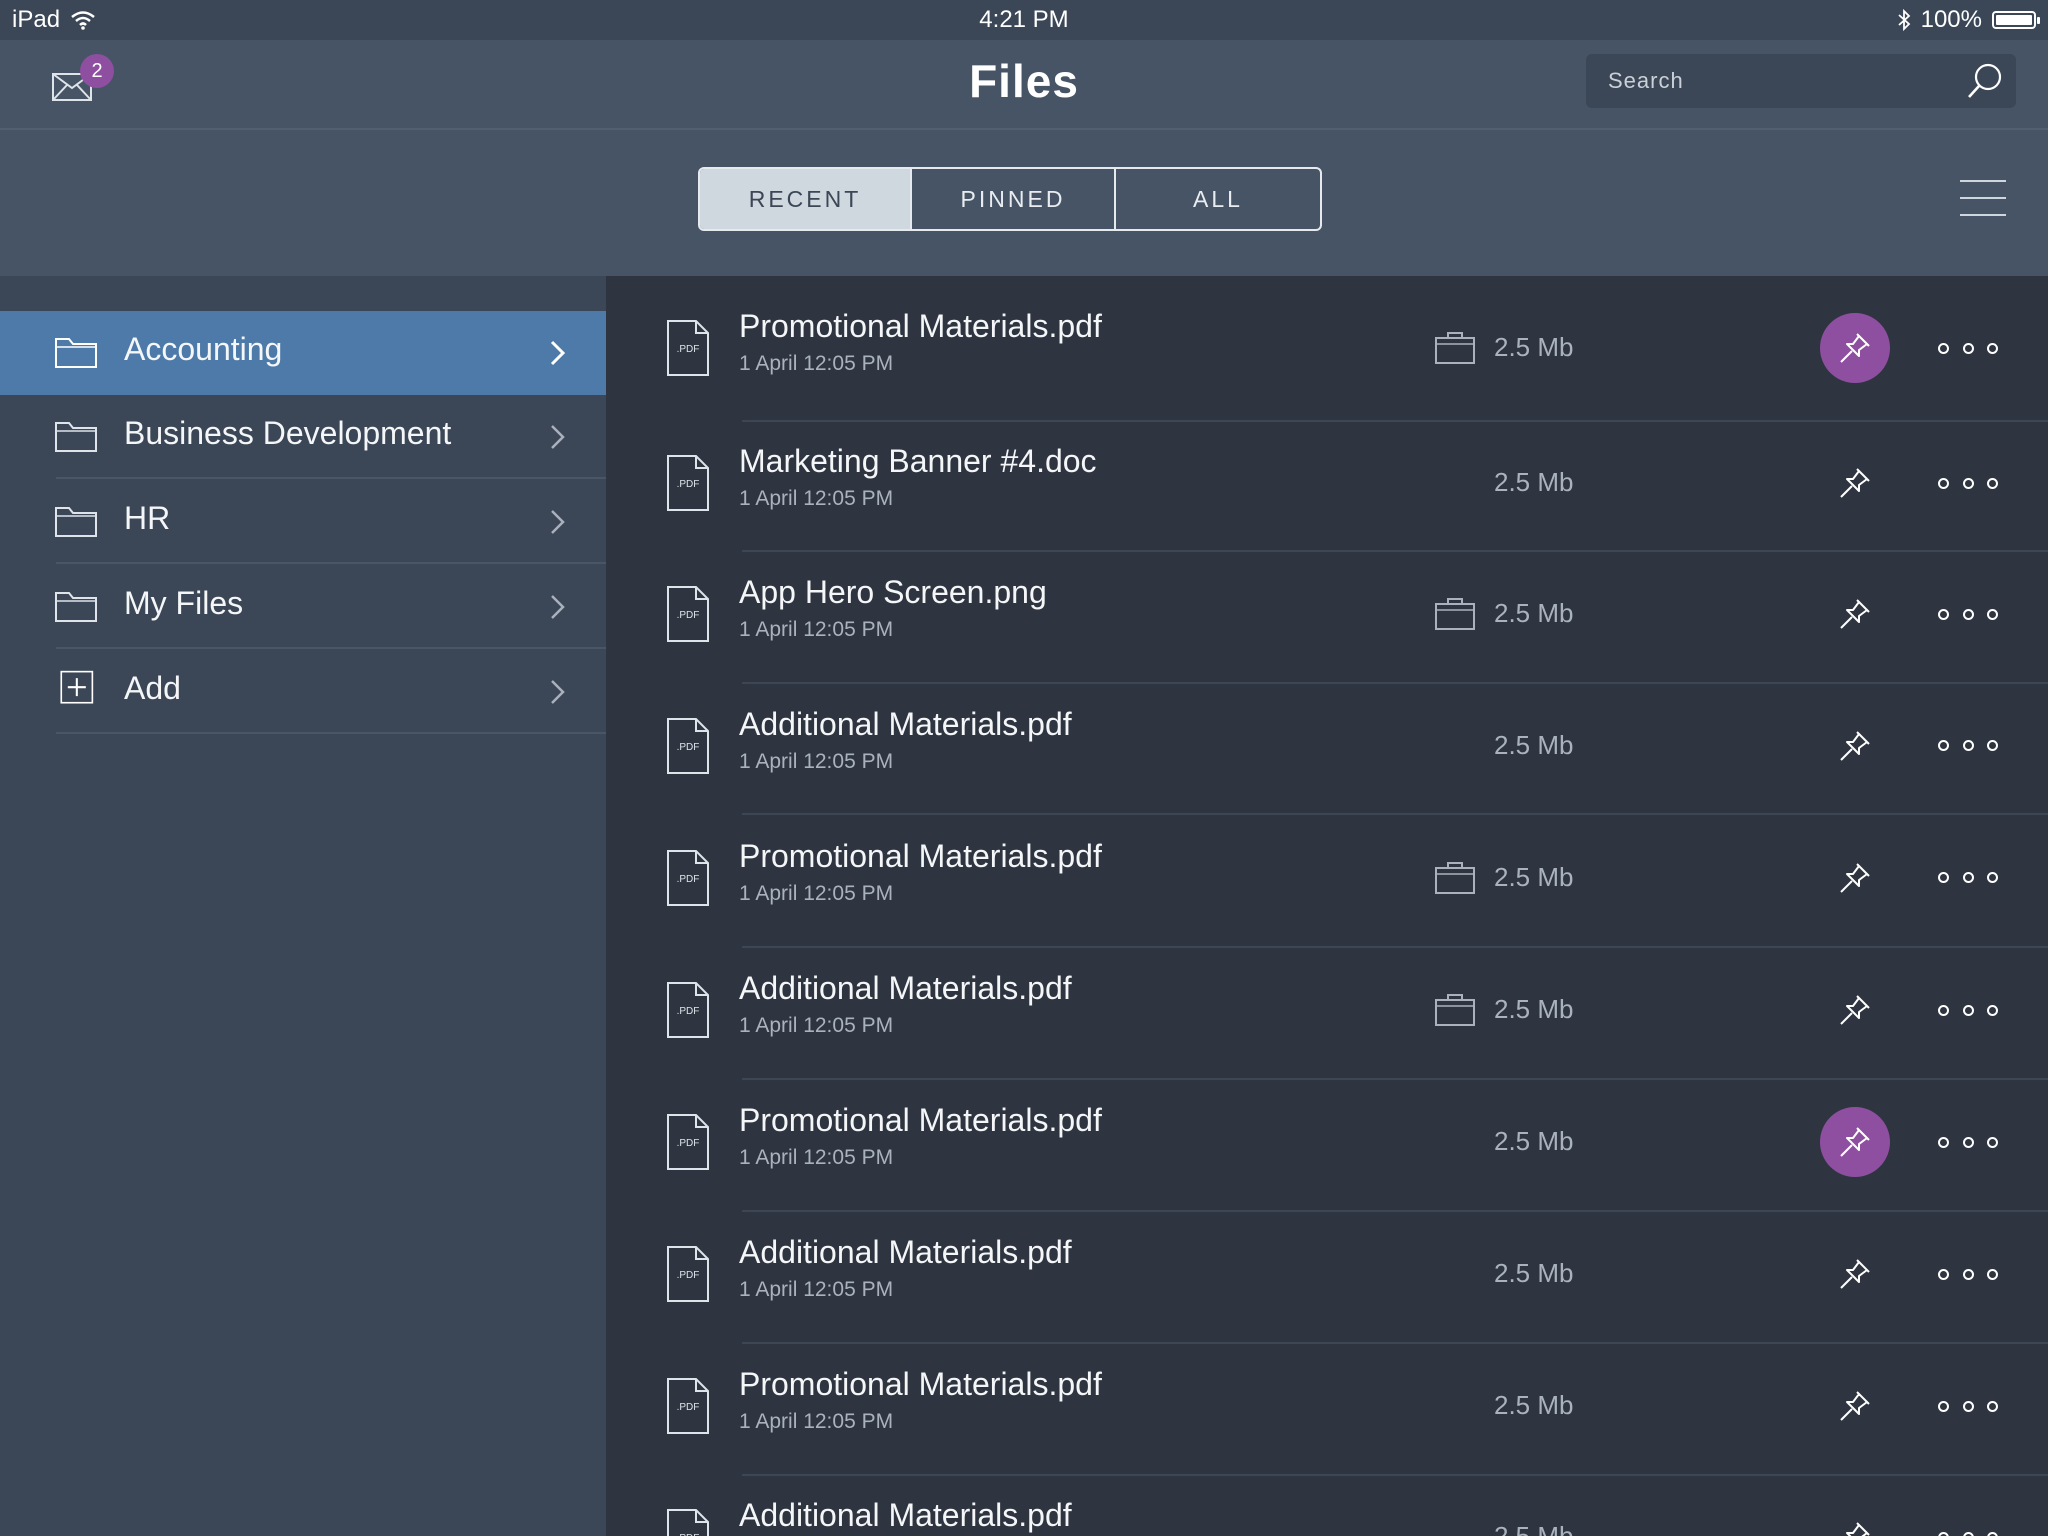 The image size is (2048, 1536). What do you see at coordinates (303, 607) in the screenshot?
I see `sidebar-item-my-files: My Files` at bounding box center [303, 607].